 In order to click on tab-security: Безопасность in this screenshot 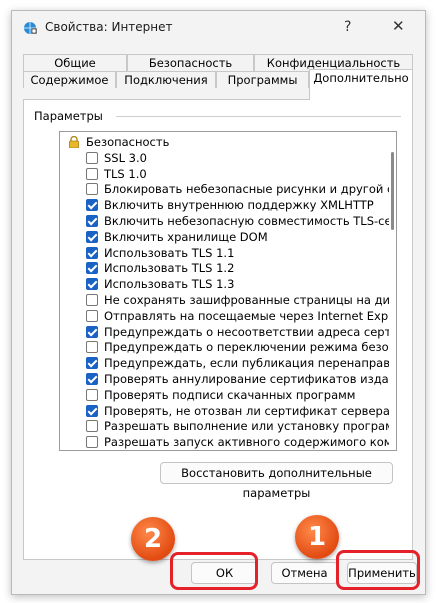, I will do `click(190, 62)`.